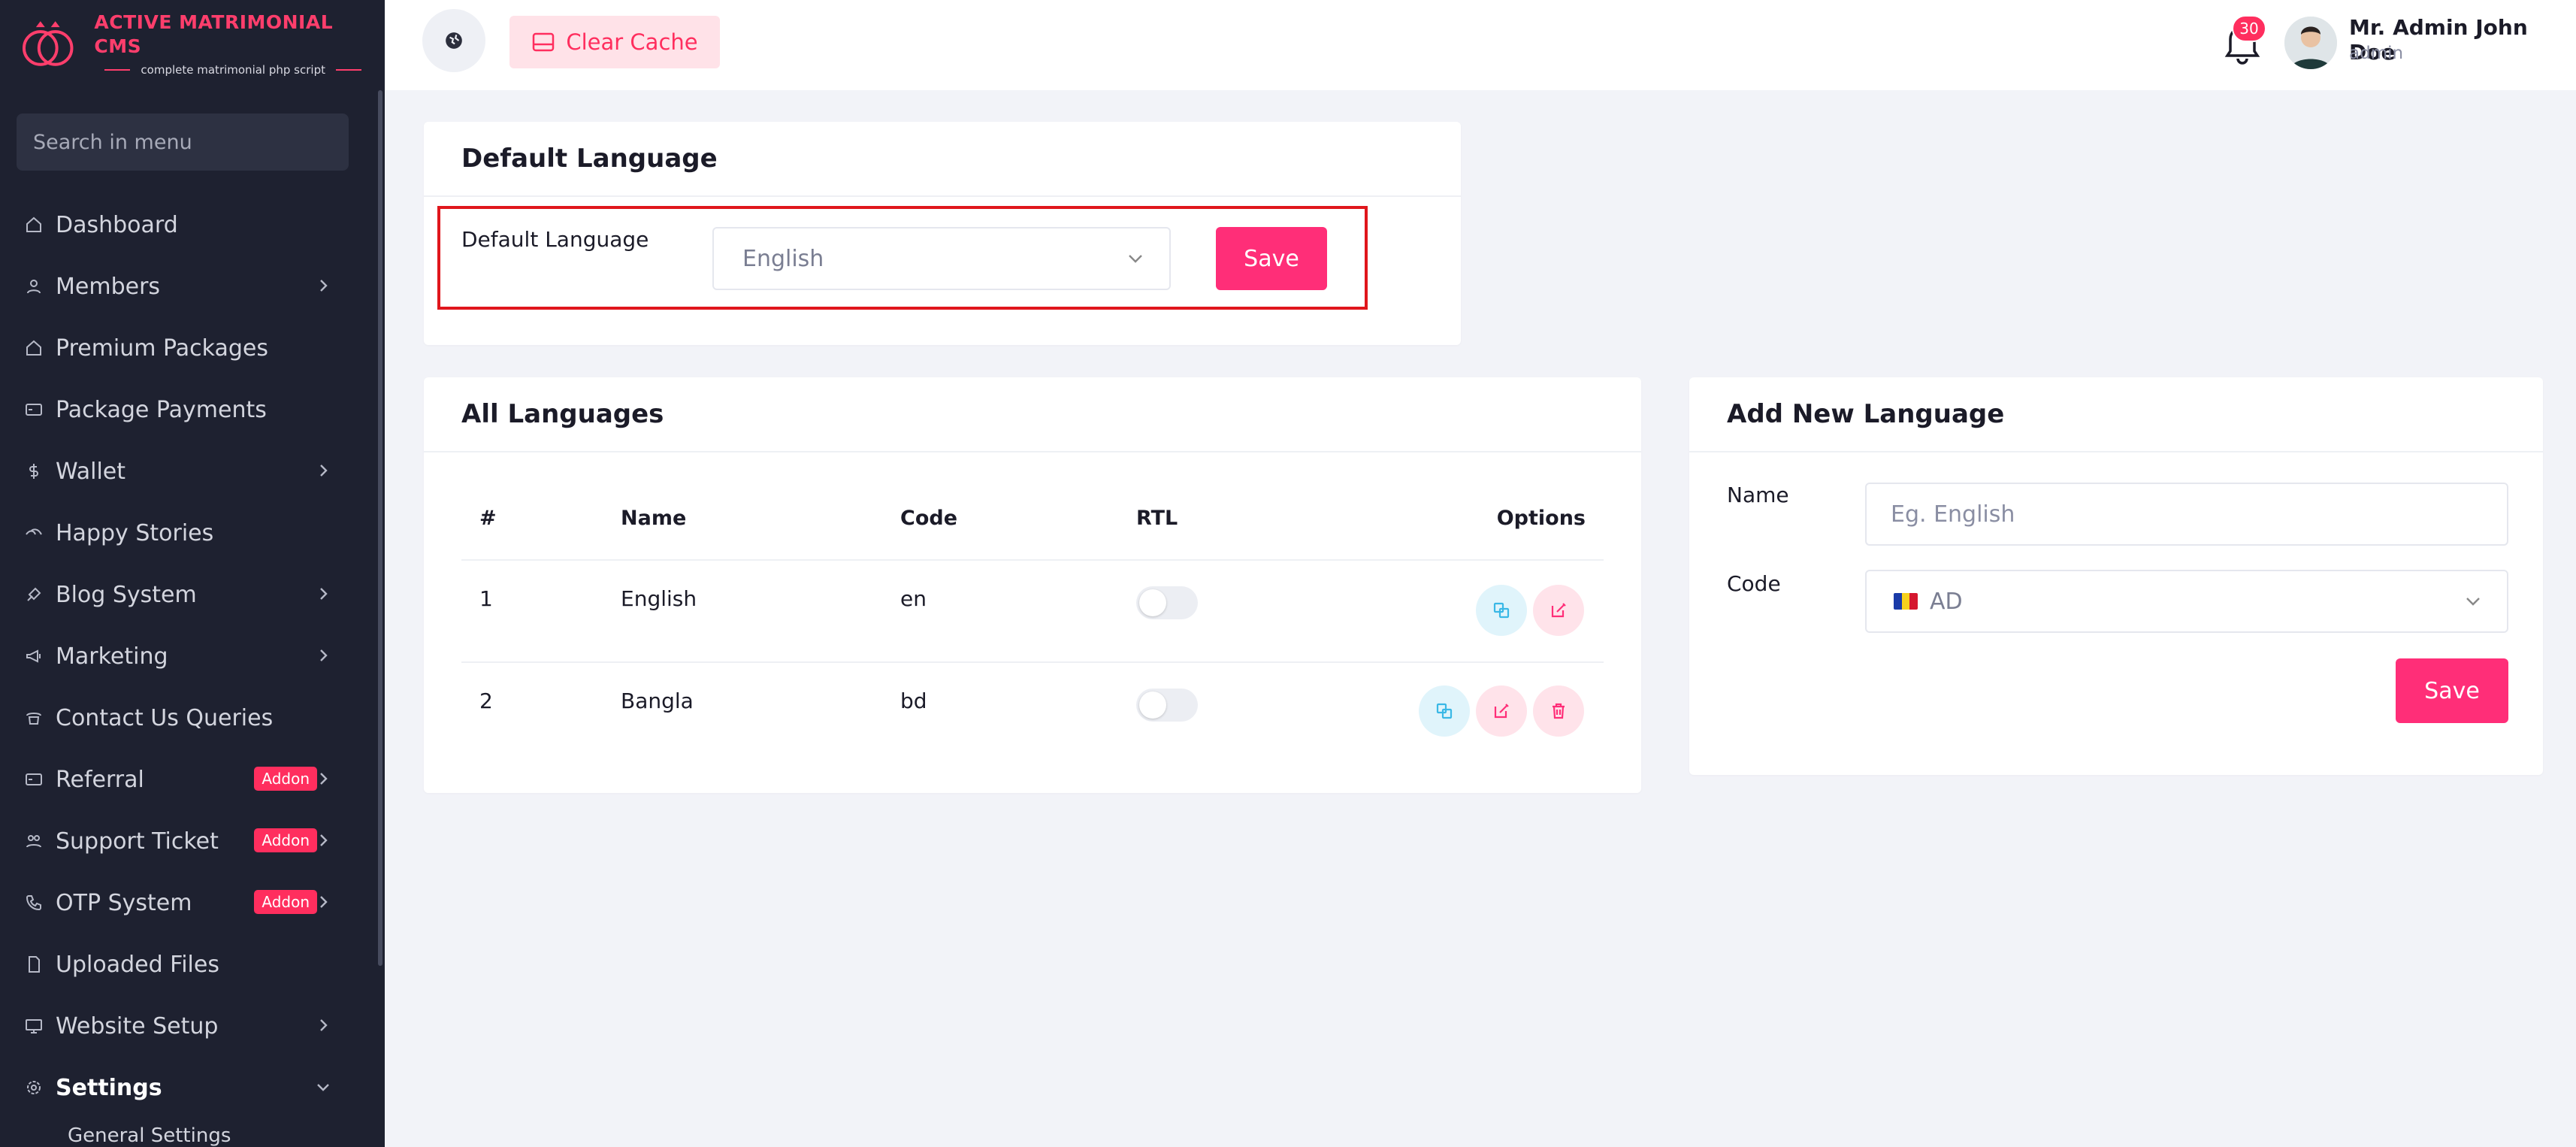 This screenshot has height=1147, width=2576. Describe the element at coordinates (48, 43) in the screenshot. I see `rings-logo-icon` at that location.